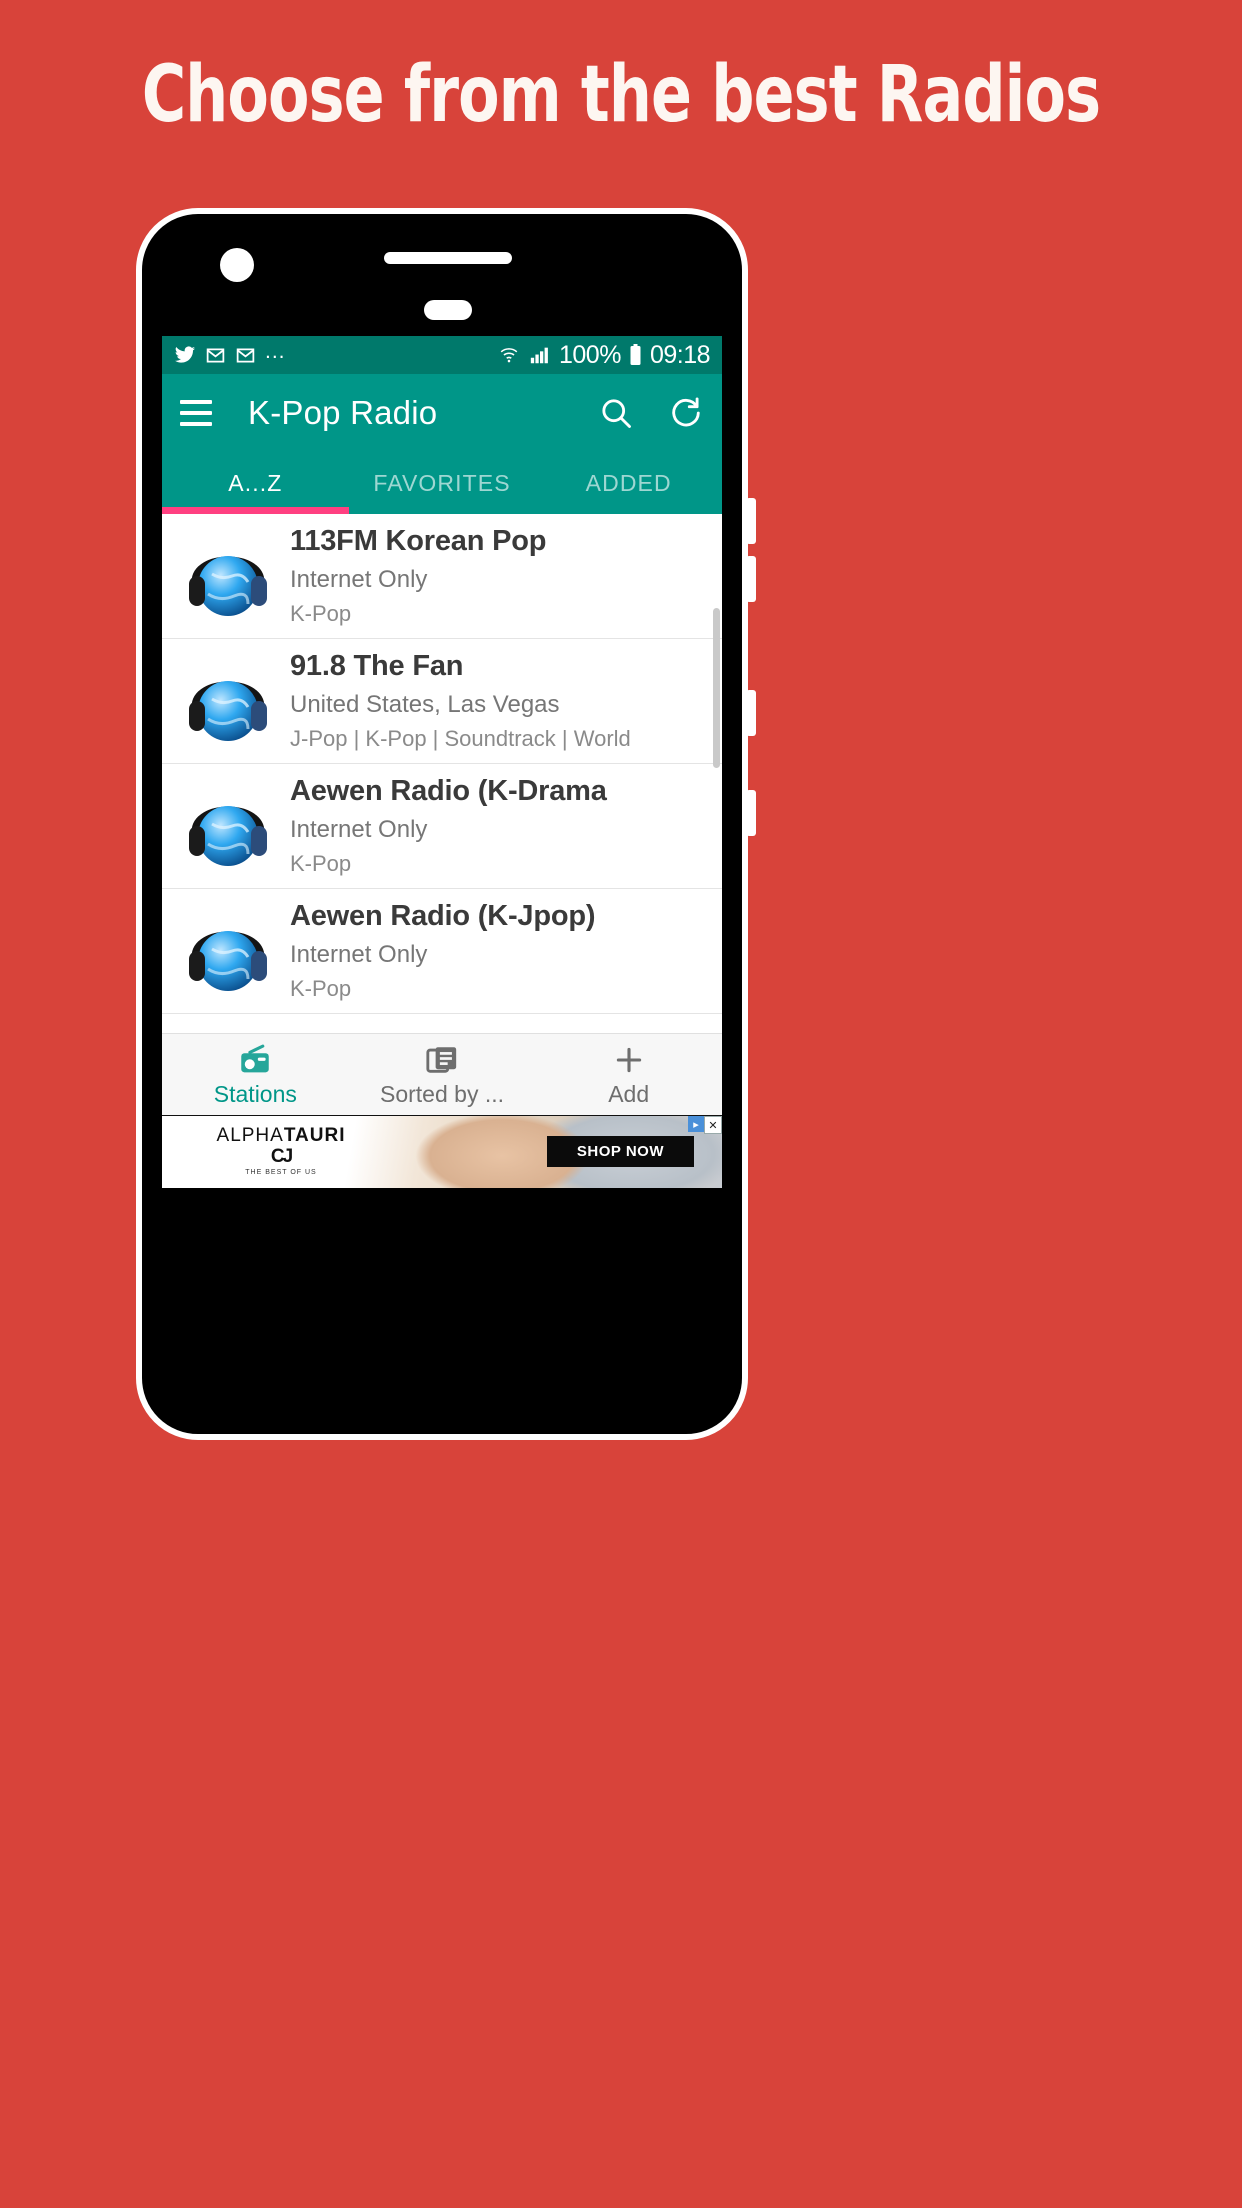  I want to click on station-location: United States, Las Vegas, so click(425, 704).